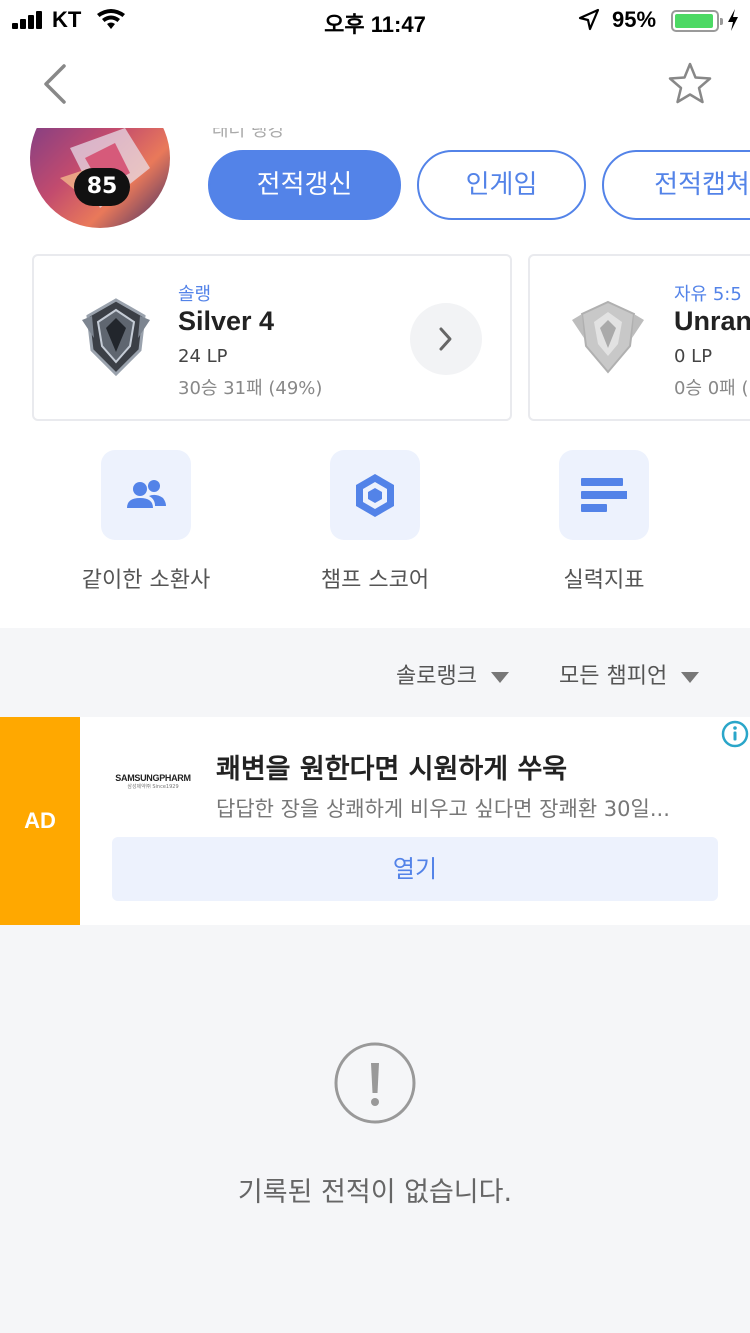 The height and width of the screenshot is (1333, 750). I want to click on location-arrow-icon, so click(589, 19).